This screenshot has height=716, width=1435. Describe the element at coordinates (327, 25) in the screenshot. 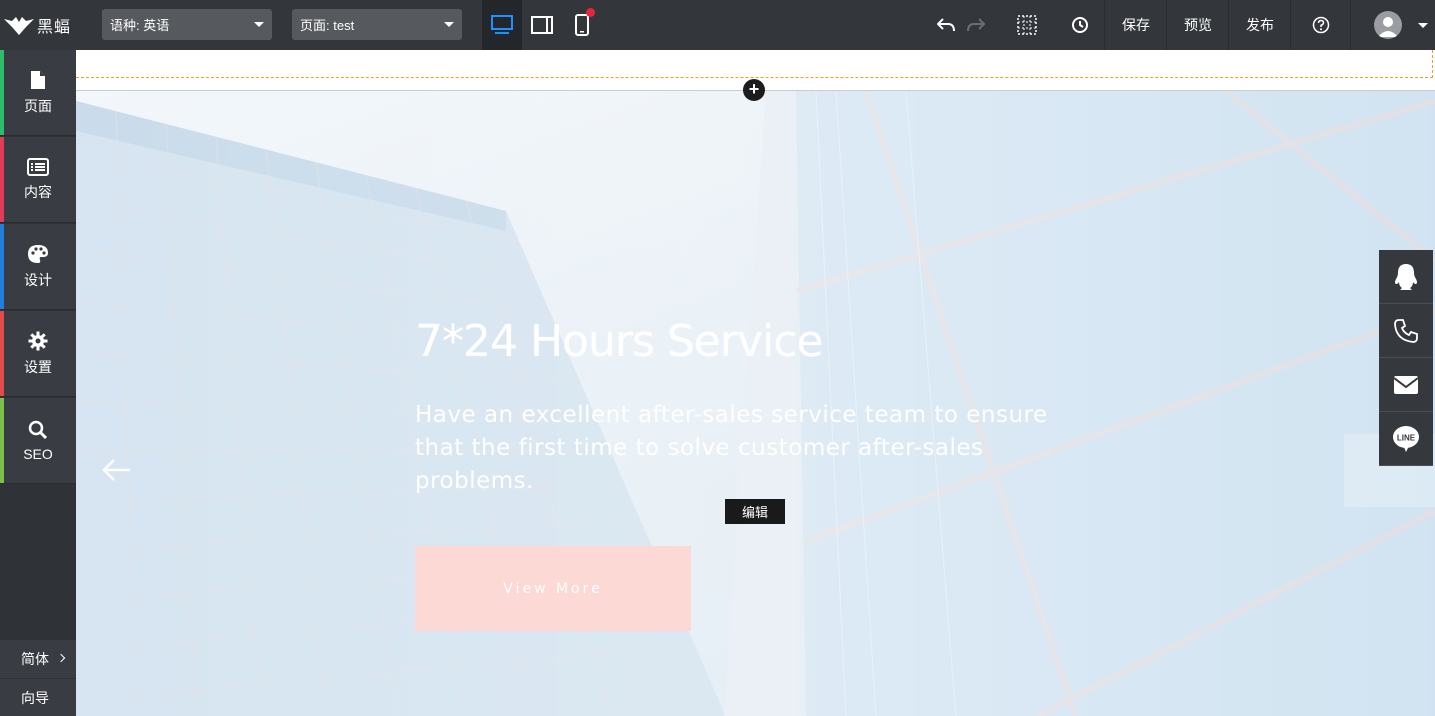

I see `page-select-value: 页面: test` at that location.